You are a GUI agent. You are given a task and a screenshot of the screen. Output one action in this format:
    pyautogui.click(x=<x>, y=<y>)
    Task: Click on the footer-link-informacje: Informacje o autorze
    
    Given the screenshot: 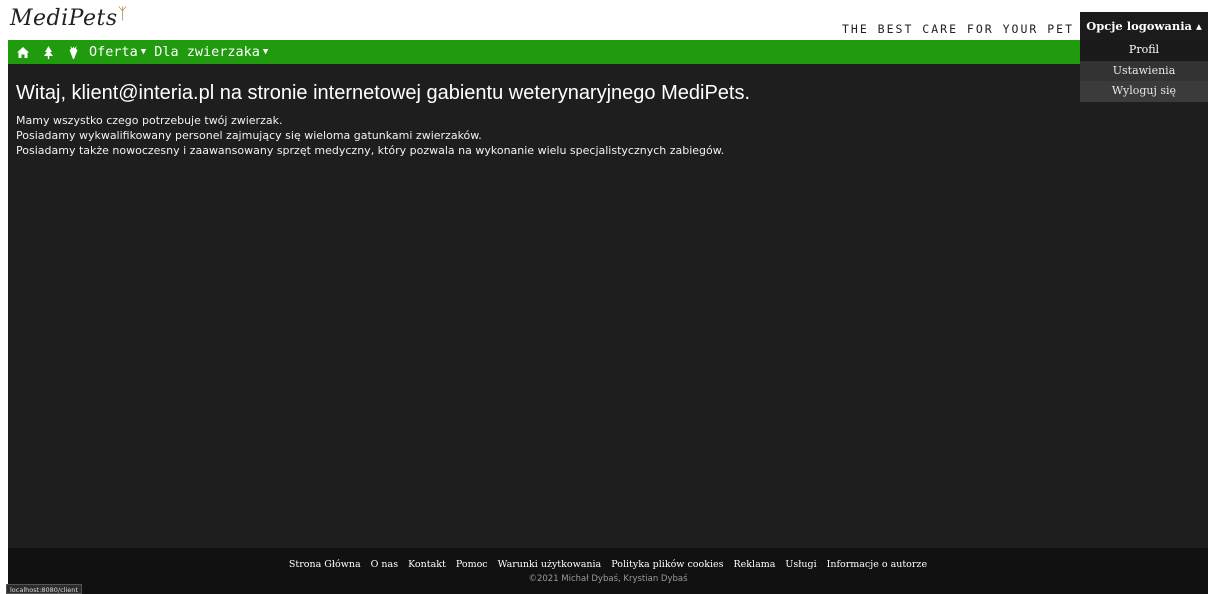 What is the action you would take?
    pyautogui.click(x=877, y=564)
    